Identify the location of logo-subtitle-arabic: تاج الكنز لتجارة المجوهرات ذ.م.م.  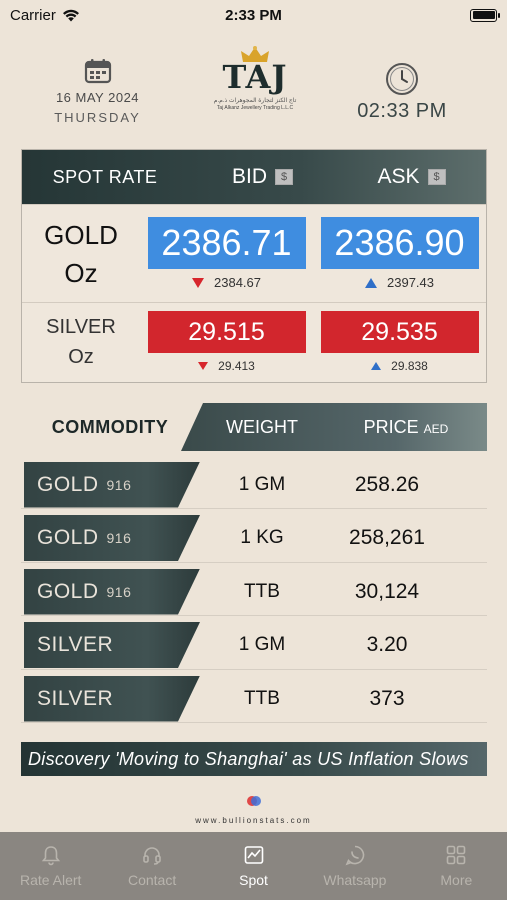
(255, 101).